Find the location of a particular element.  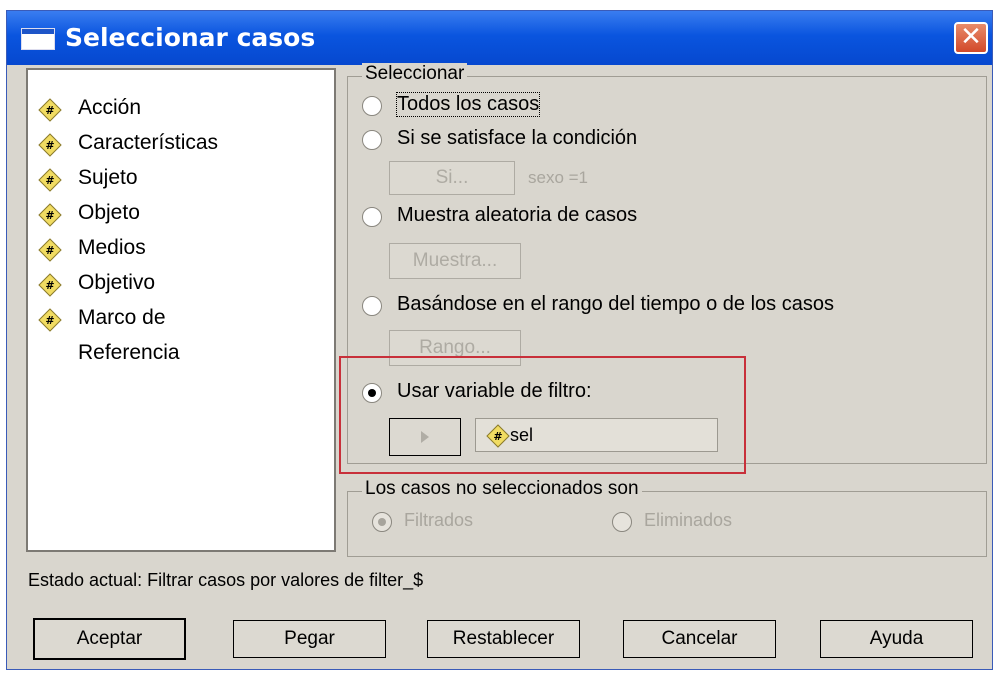

filtered-radio is located at coordinates (382, 522).